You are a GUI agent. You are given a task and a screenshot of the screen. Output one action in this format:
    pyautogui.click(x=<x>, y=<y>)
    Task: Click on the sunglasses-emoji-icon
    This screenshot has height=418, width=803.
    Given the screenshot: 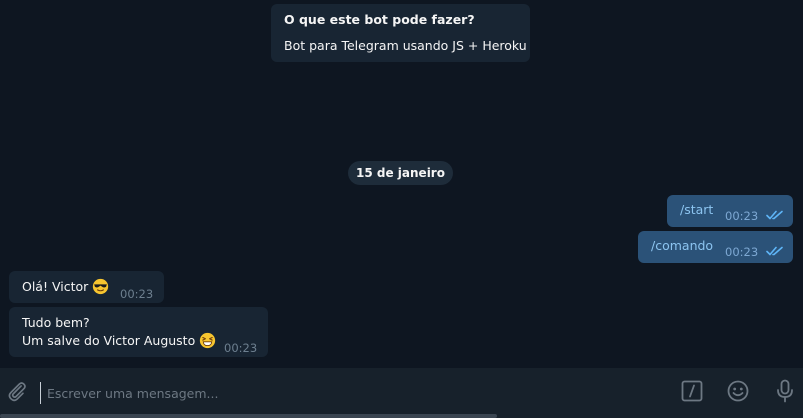 What is the action you would take?
    pyautogui.click(x=101, y=286)
    